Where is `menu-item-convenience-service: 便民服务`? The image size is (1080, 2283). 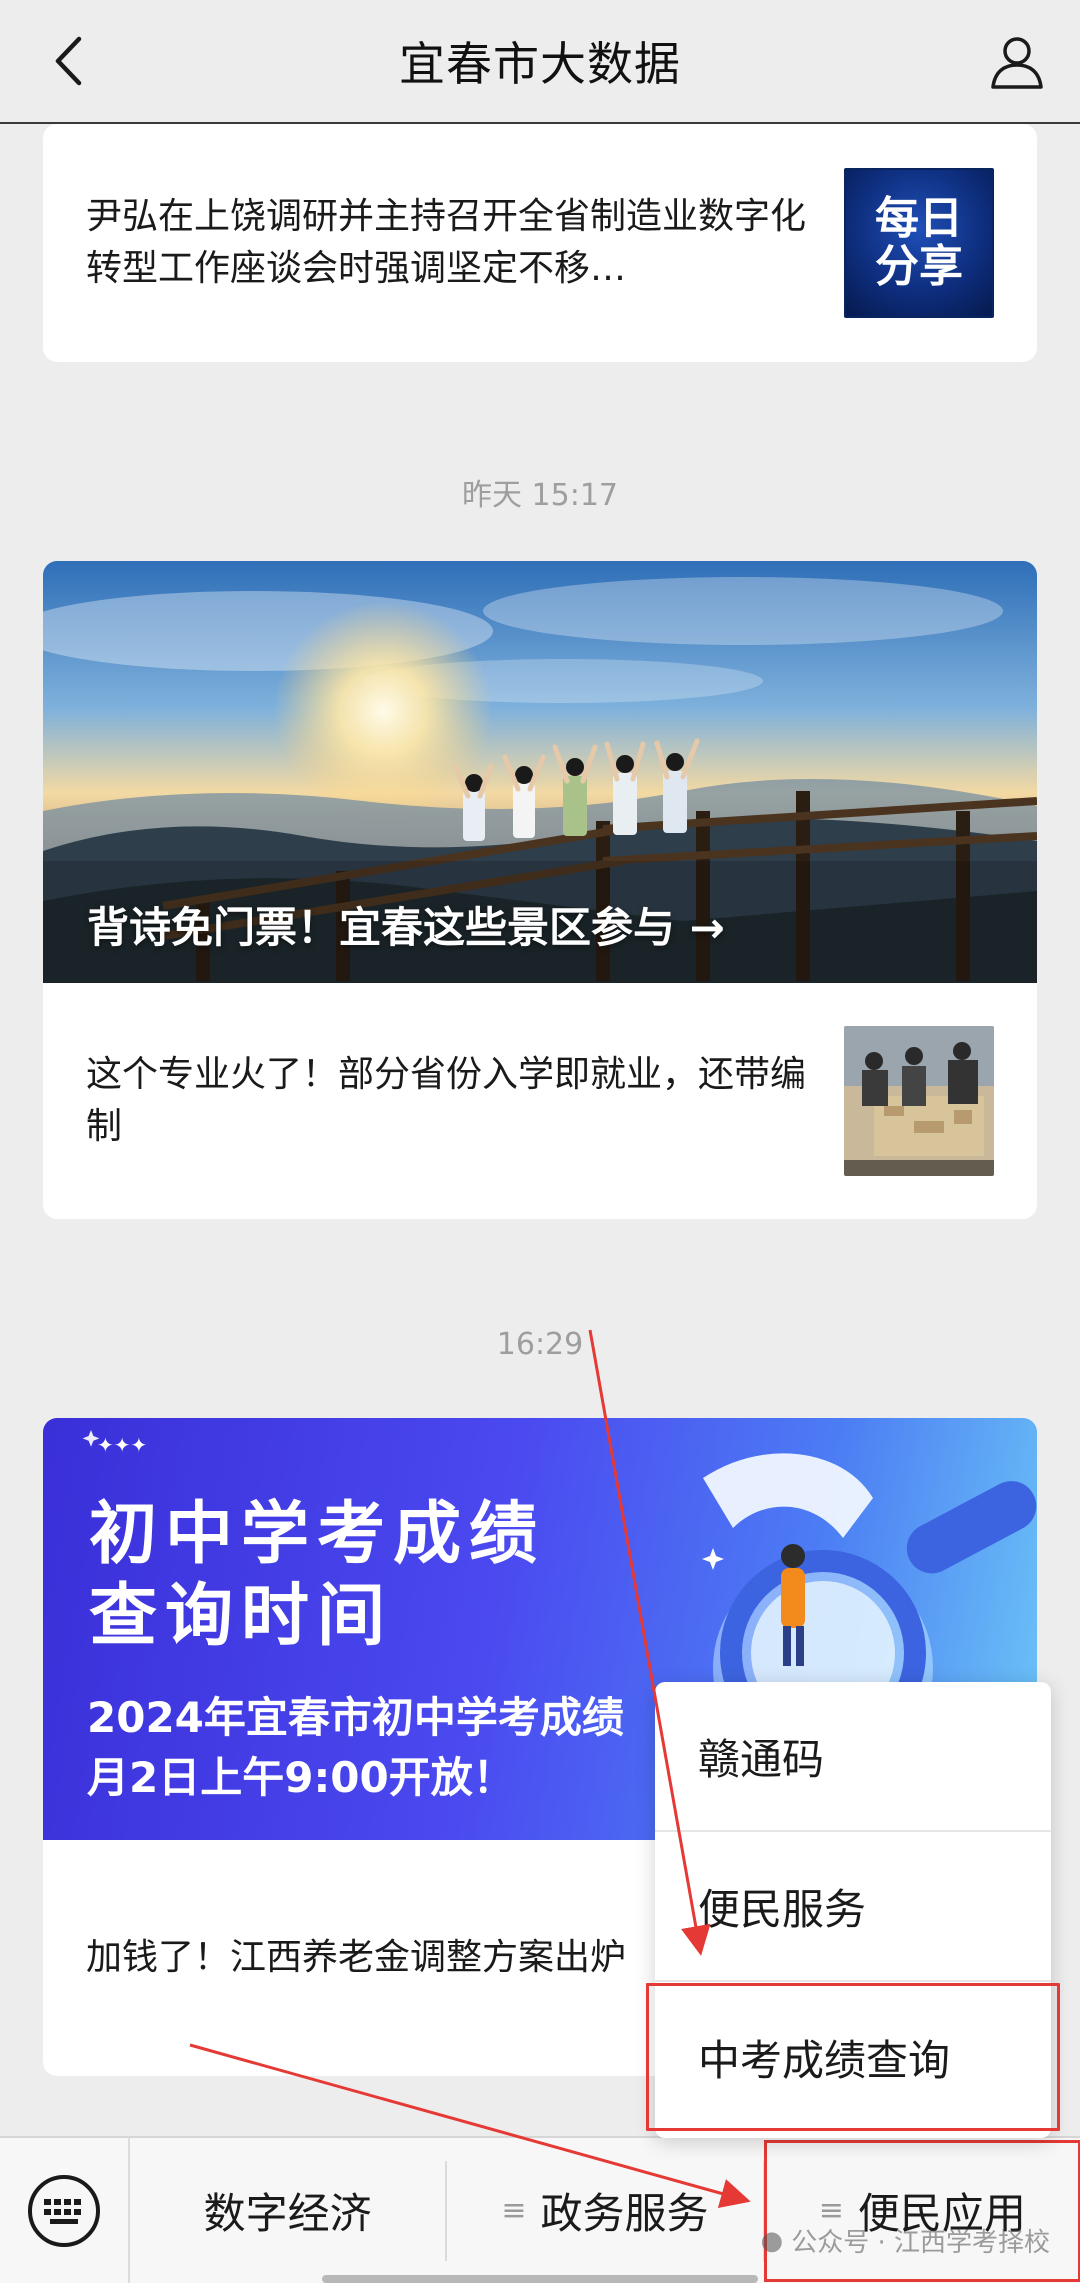 menu-item-convenience-service: 便民服务 is located at coordinates (853, 1907).